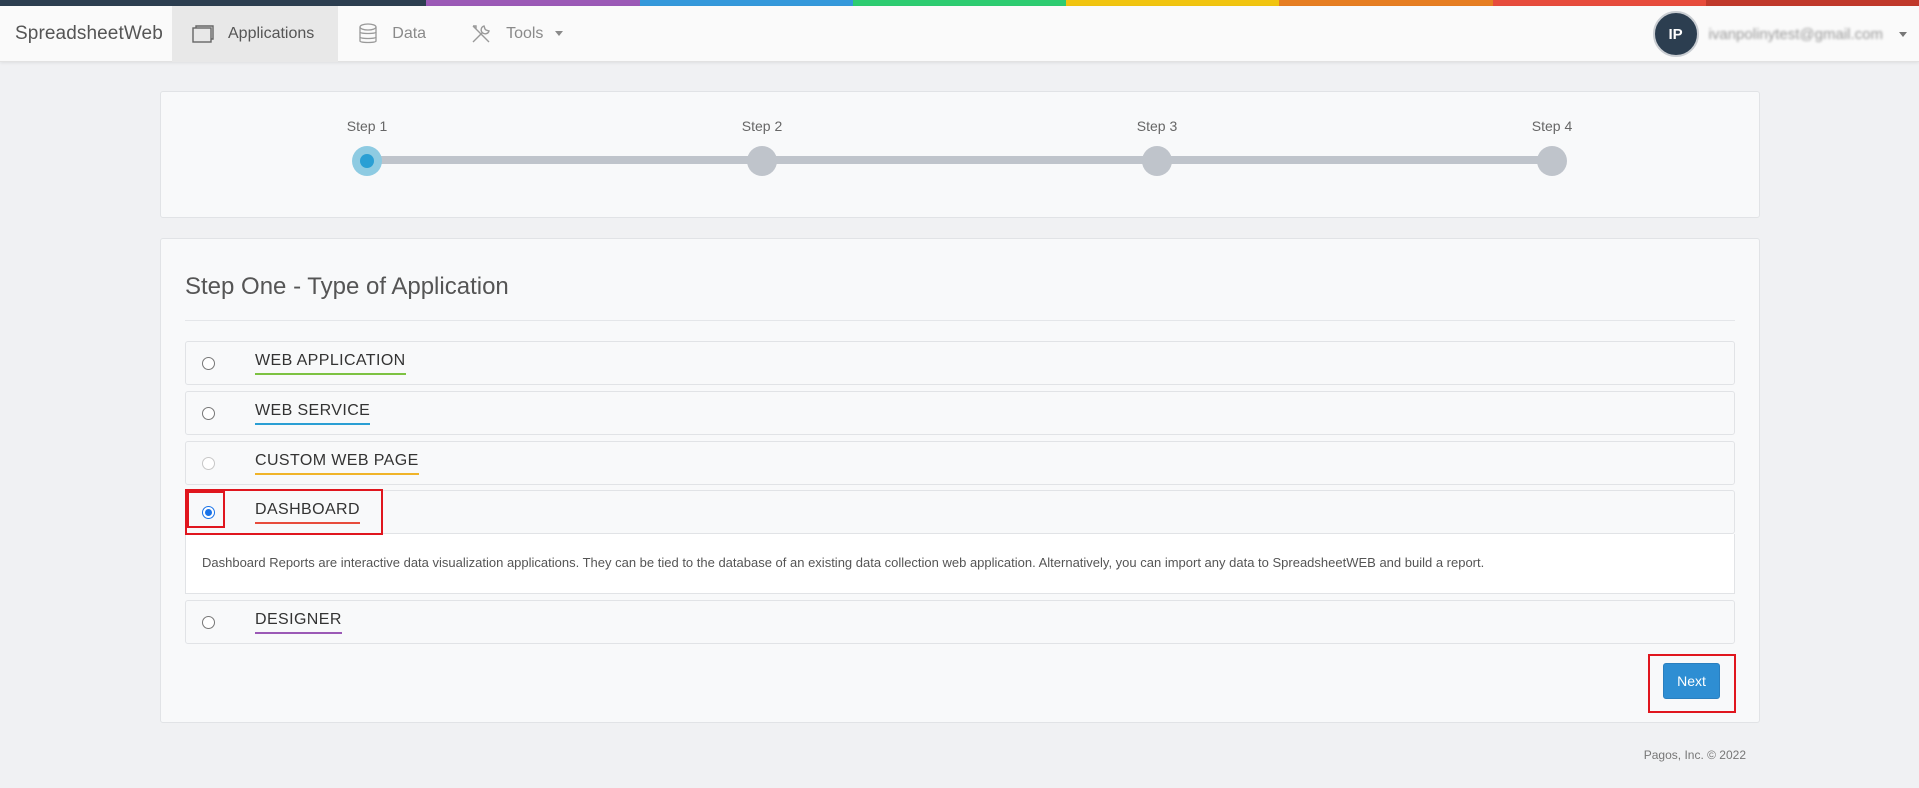  I want to click on option-web-service: WEB SERVICE, so click(960, 413).